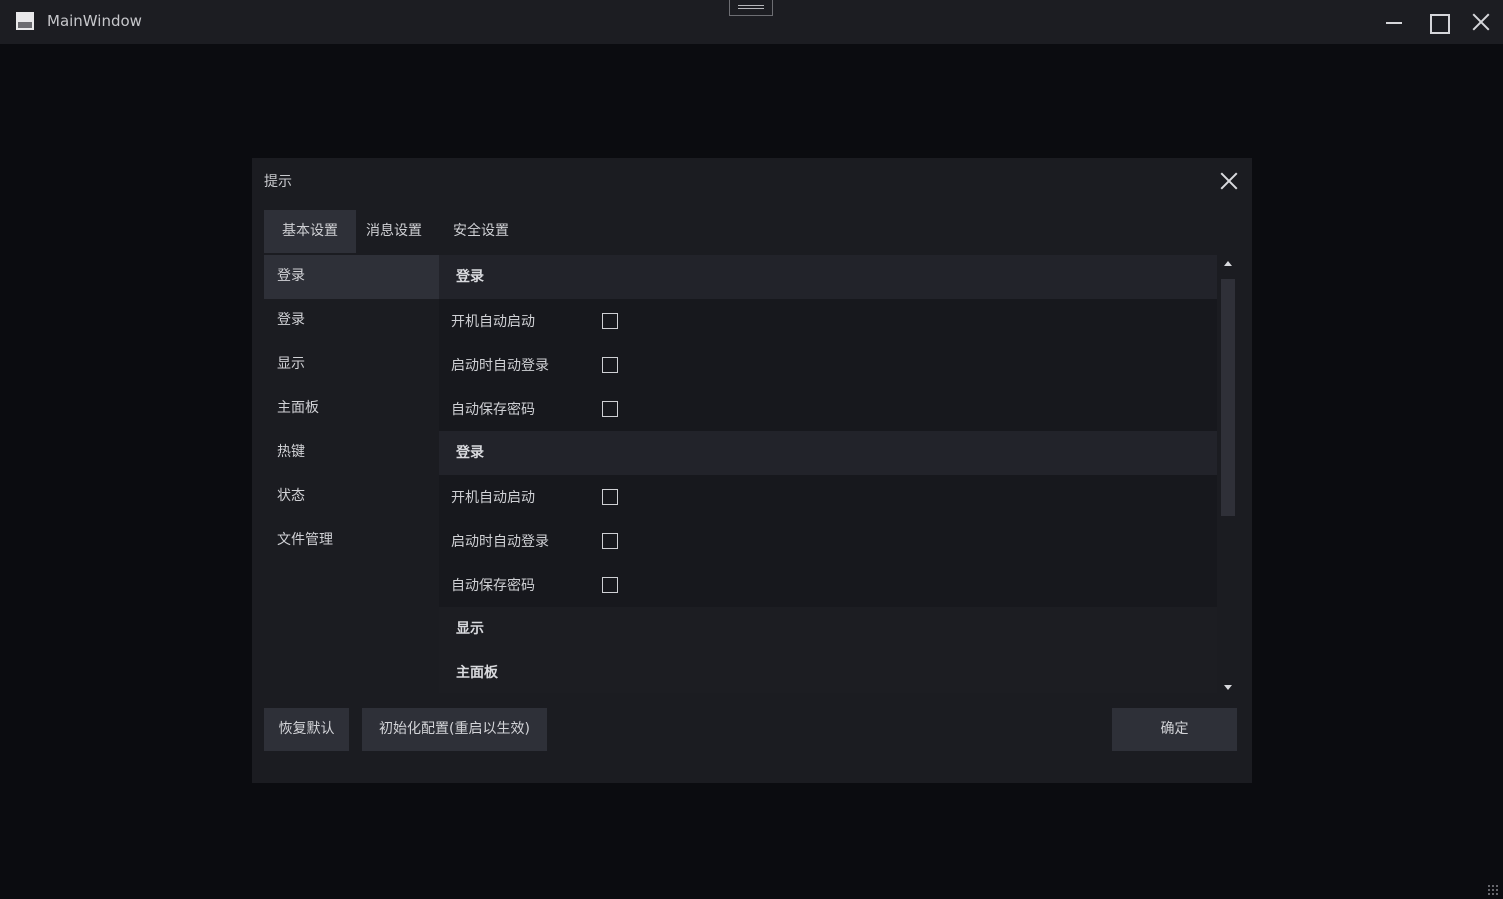  What do you see at coordinates (1493, 890) in the screenshot?
I see `resize-grip-icon` at bounding box center [1493, 890].